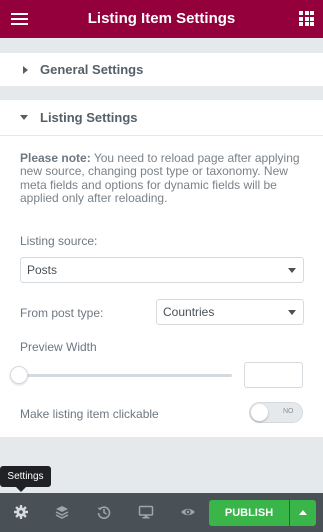 This screenshot has width=323, height=532. What do you see at coordinates (162, 270) in the screenshot?
I see `listing-source-select: Posts` at bounding box center [162, 270].